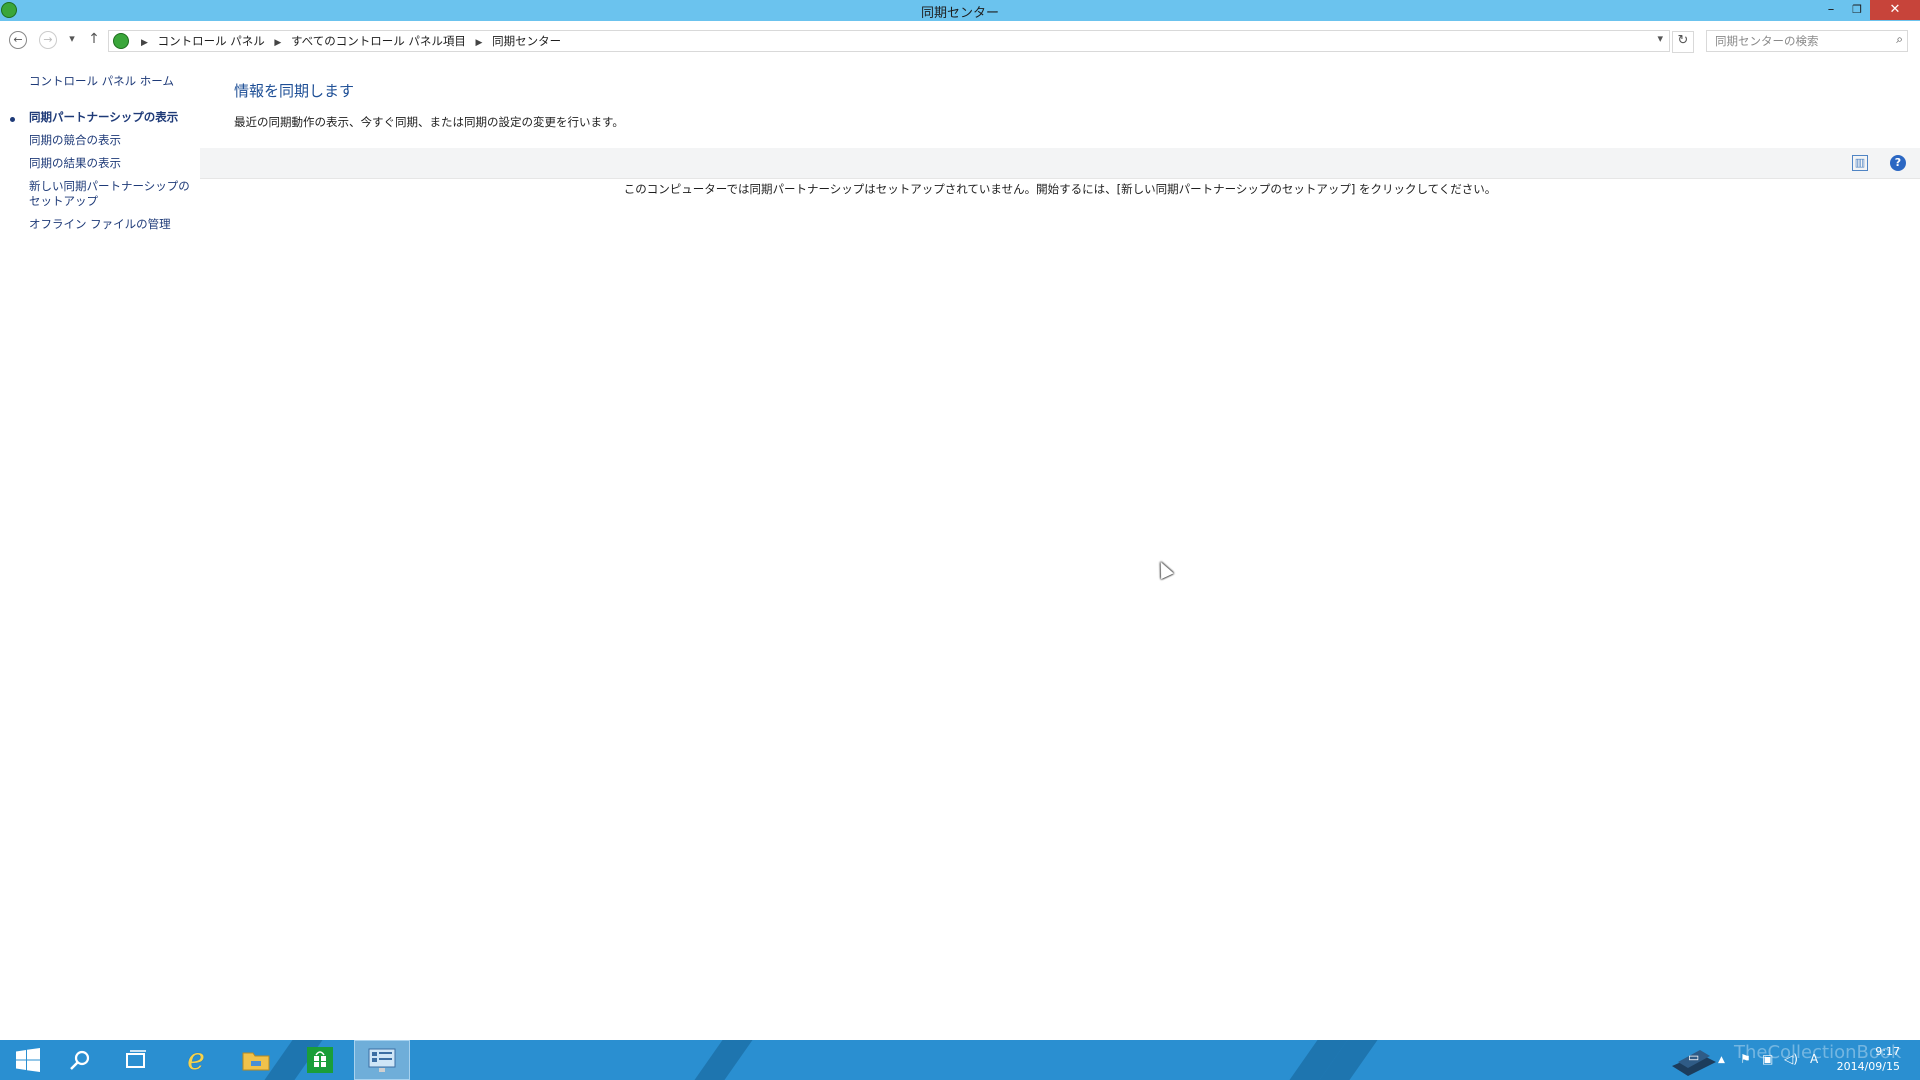 The width and height of the screenshot is (1920, 1080). I want to click on window-title: 同期センター, so click(959, 13).